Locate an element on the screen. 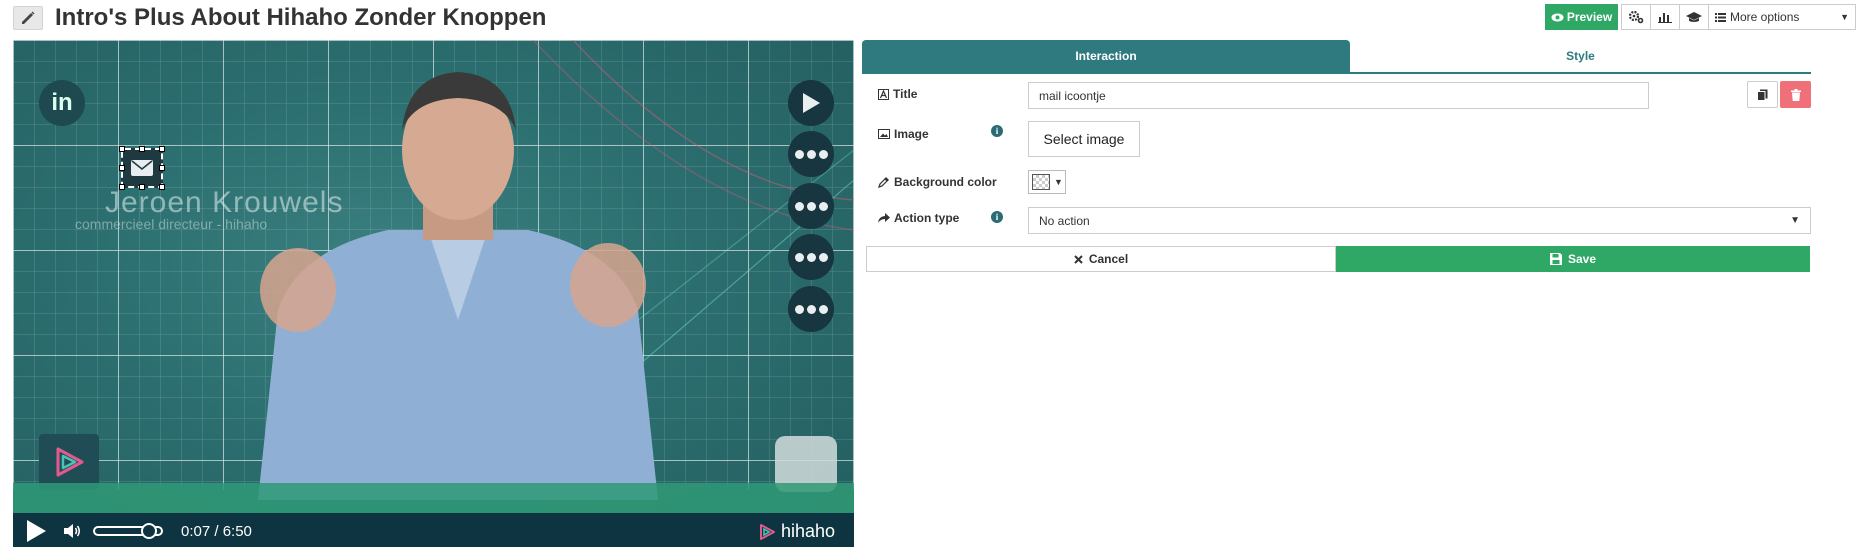 The height and width of the screenshot is (560, 1875). share-arrow-icon is located at coordinates (884, 218).